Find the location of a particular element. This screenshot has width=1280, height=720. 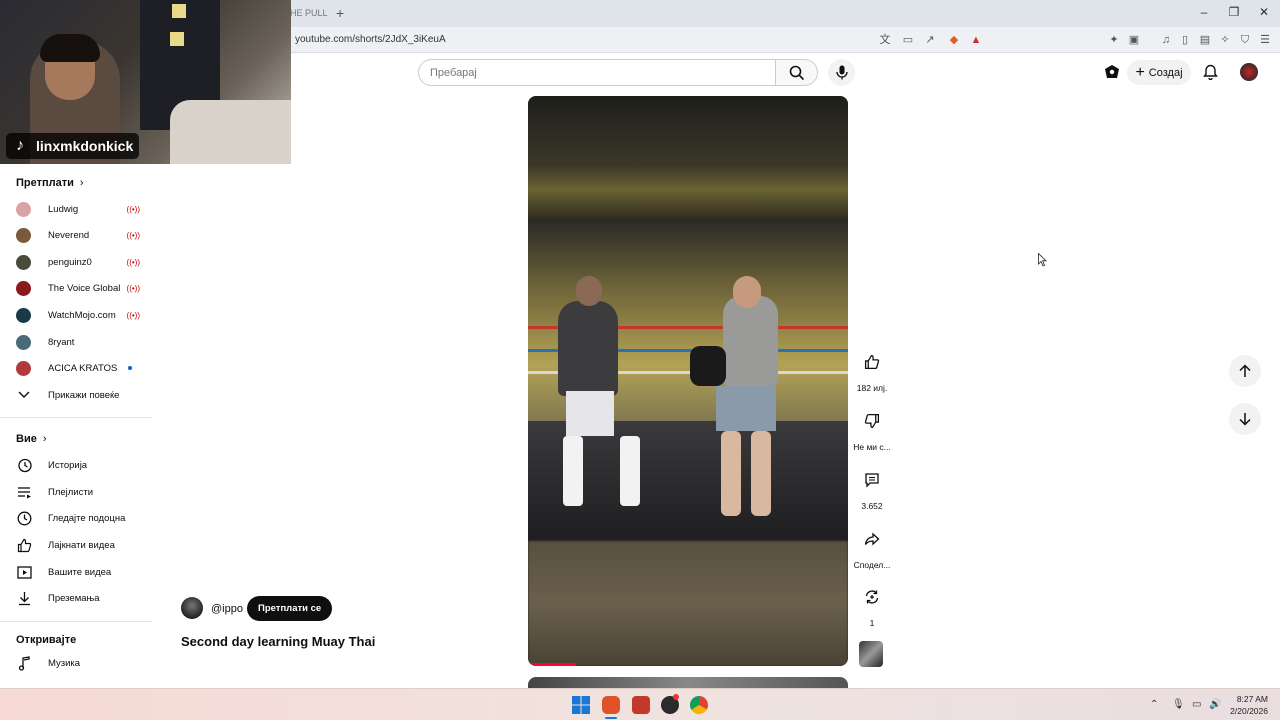

previous-short-button is located at coordinates (1245, 371).